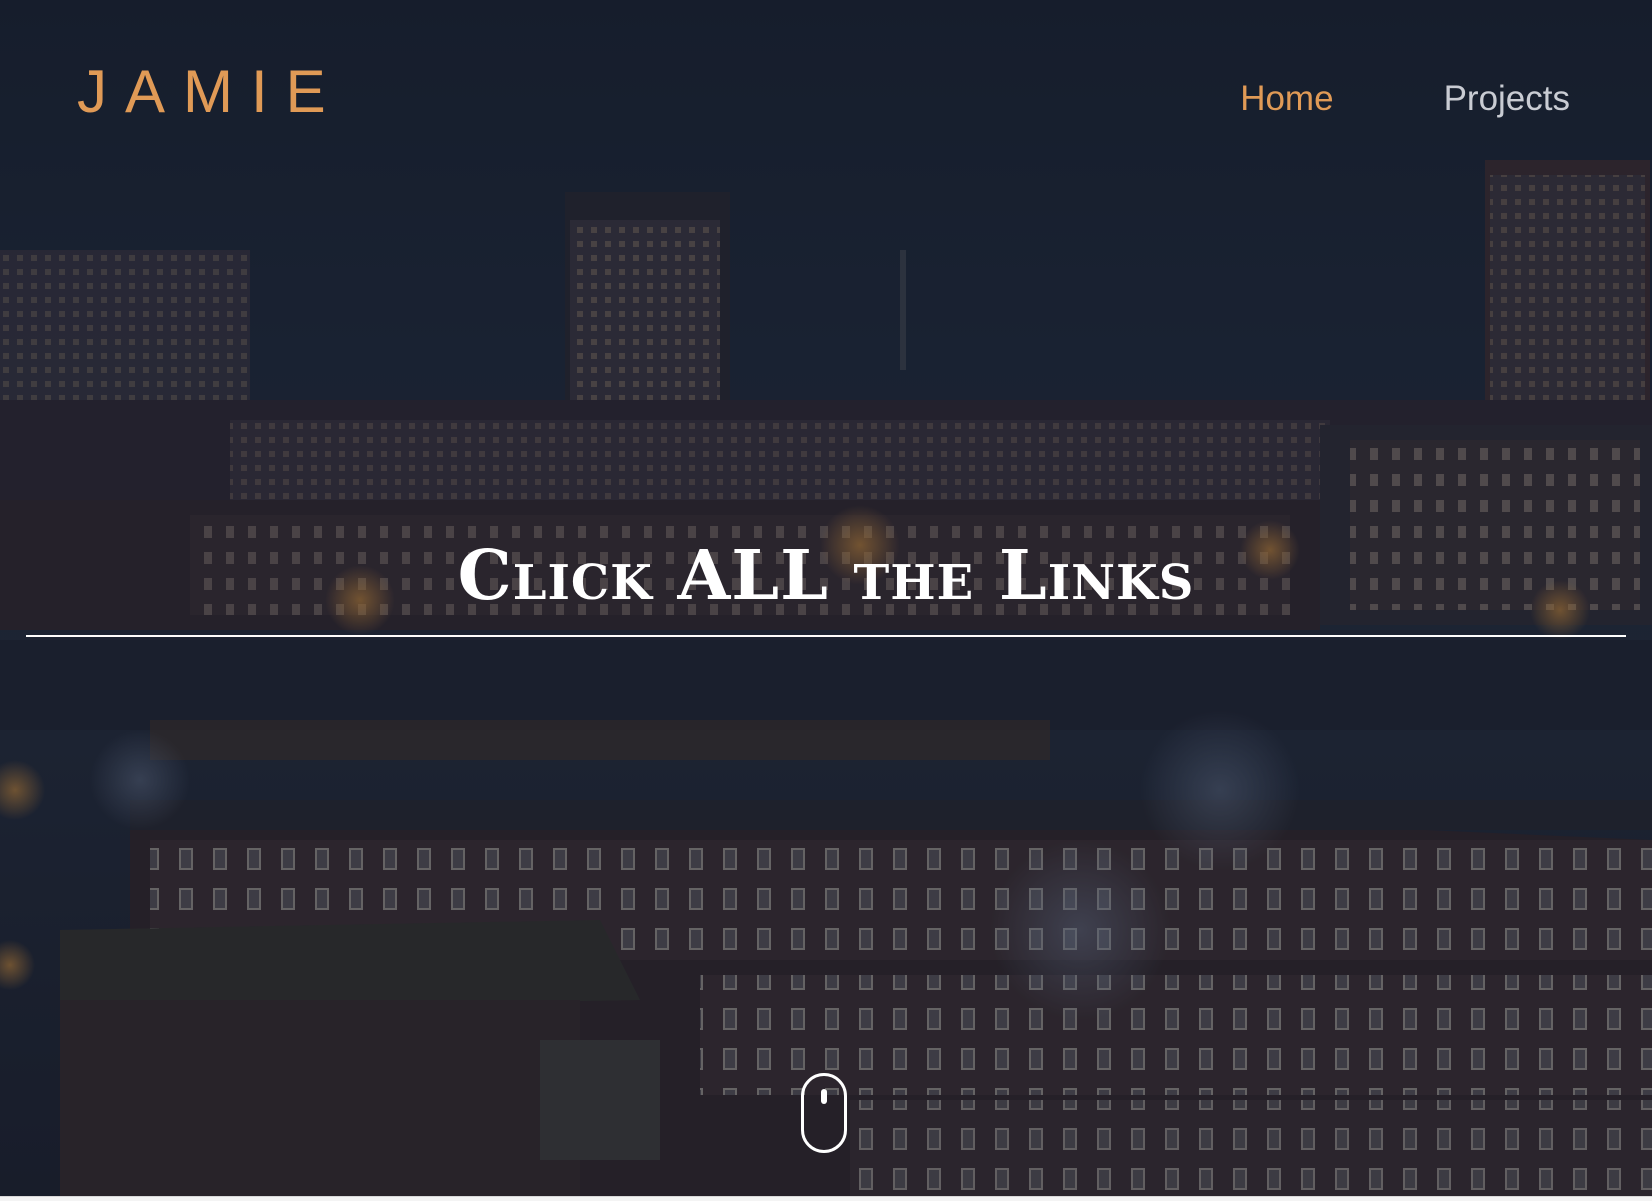 Image resolution: width=1652 pixels, height=1201 pixels. What do you see at coordinates (1286, 99) in the screenshot?
I see `nav-link-home: Home` at bounding box center [1286, 99].